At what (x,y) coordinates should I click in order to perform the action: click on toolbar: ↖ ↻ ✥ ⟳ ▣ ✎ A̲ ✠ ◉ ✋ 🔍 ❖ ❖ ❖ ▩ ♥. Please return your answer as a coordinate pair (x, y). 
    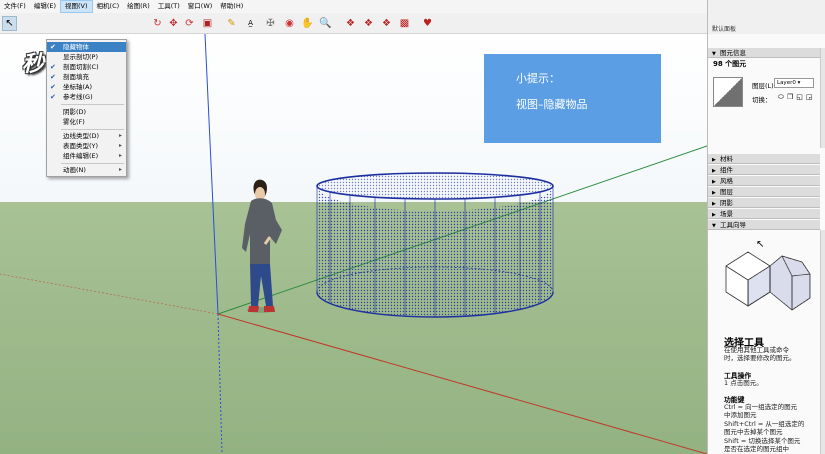
    Looking at the image, I should click on (353, 23).